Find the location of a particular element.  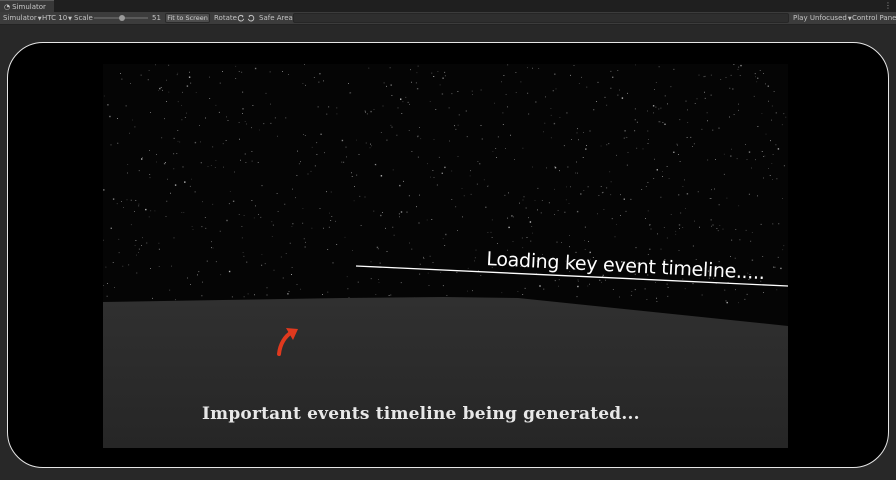

fit-to-screen-button: Fit to Screen is located at coordinates (187, 18).